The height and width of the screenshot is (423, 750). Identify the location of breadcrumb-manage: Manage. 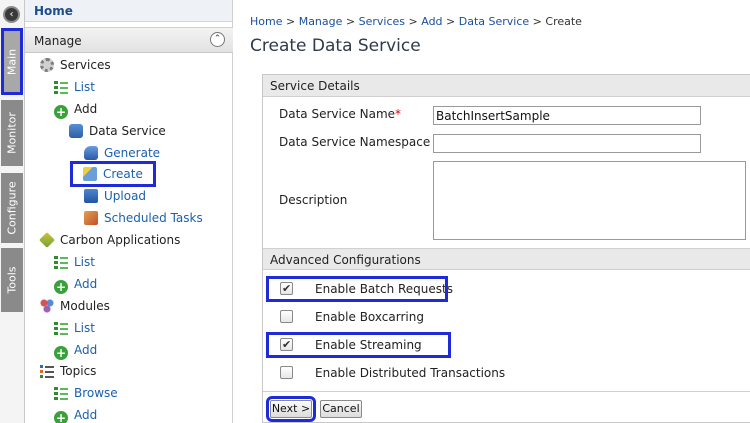
(321, 21).